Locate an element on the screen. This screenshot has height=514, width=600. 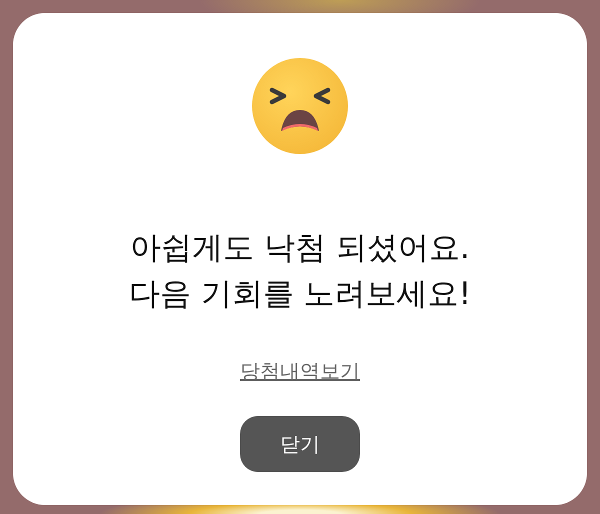
frowning-face-icon is located at coordinates (300, 106).